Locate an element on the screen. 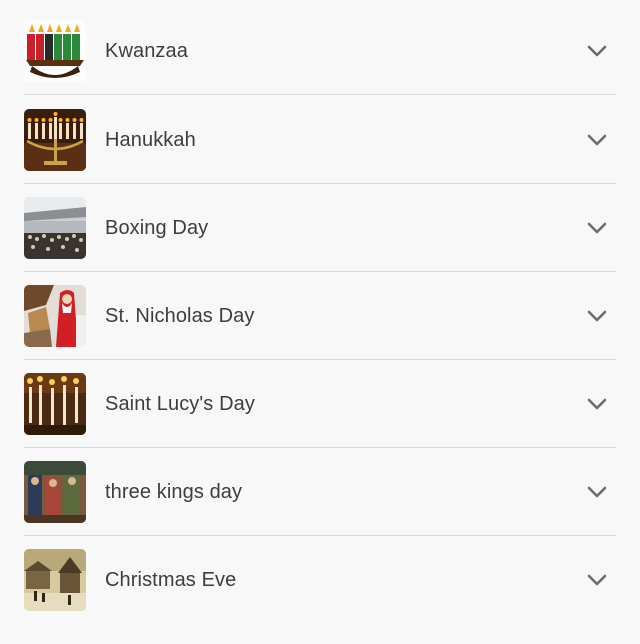 This screenshot has height=644, width=640. list-item-three-kings-day: three kings day is located at coordinates (320, 492).